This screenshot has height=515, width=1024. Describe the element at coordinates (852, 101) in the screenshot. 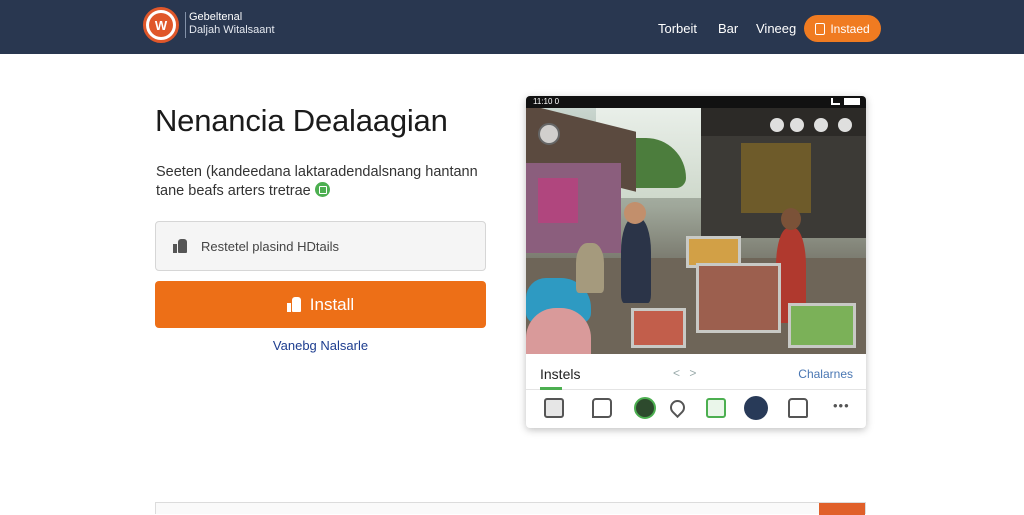

I see `battery-icon` at that location.